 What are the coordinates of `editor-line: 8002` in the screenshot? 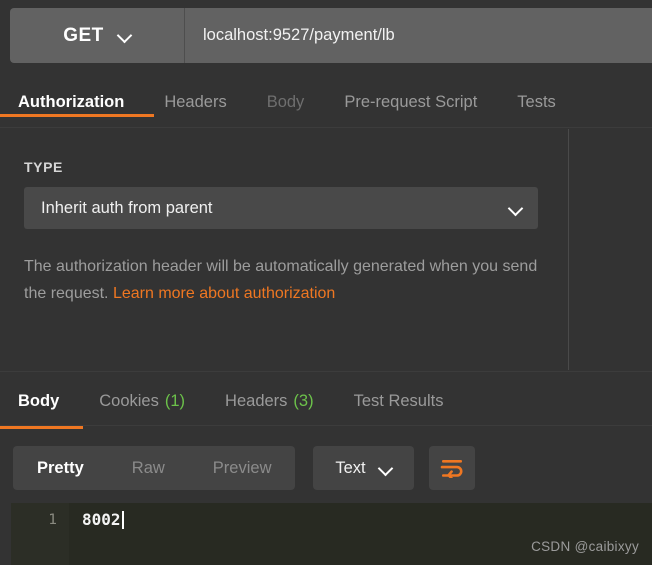 It's located at (367, 520).